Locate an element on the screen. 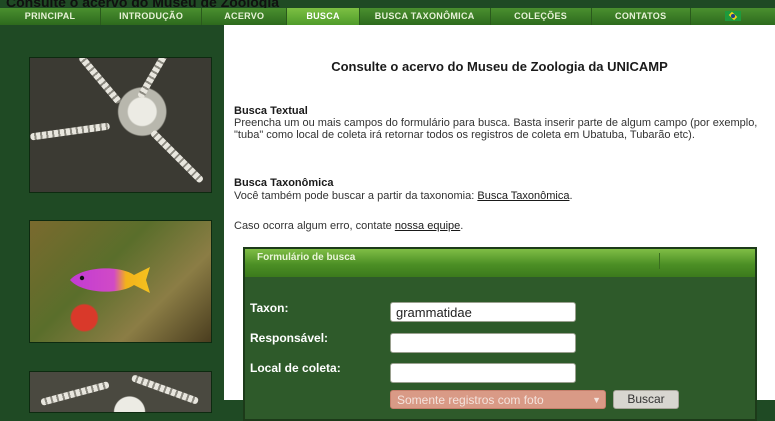 The height and width of the screenshot is (421, 775). taxonomic-search-heading: Busca Taxonômica is located at coordinates (284, 183).